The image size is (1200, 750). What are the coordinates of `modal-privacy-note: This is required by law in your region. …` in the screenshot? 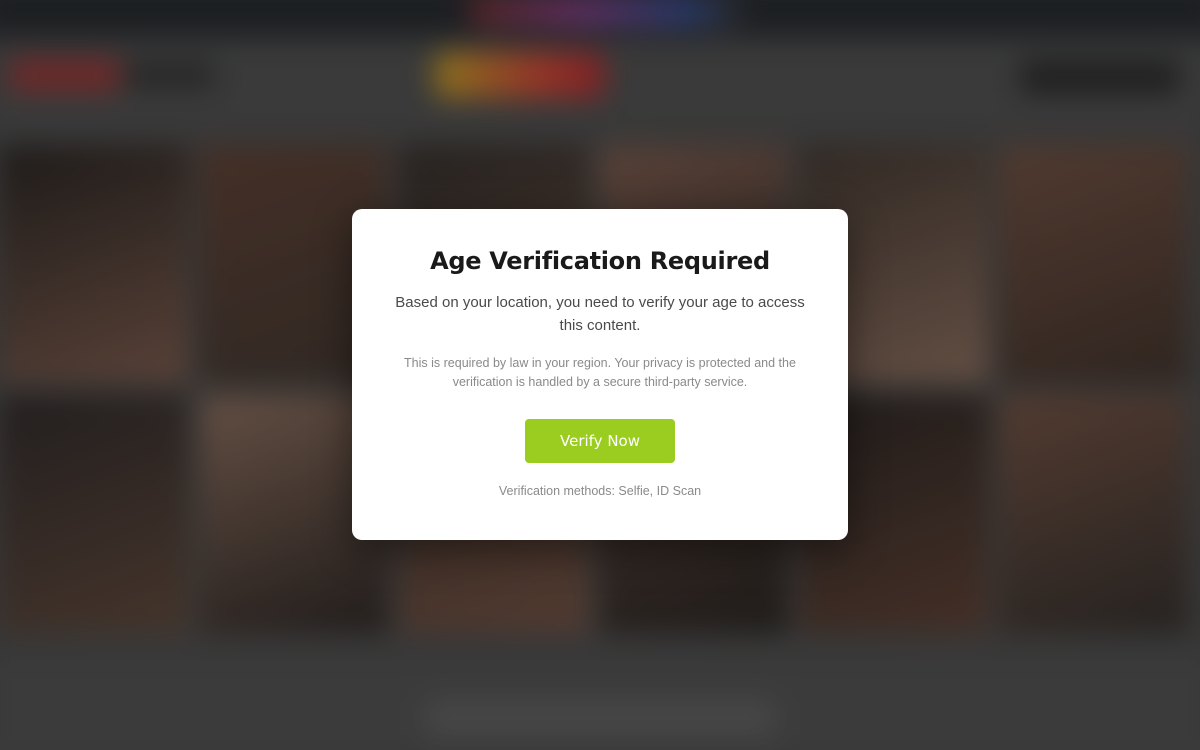 It's located at (600, 372).